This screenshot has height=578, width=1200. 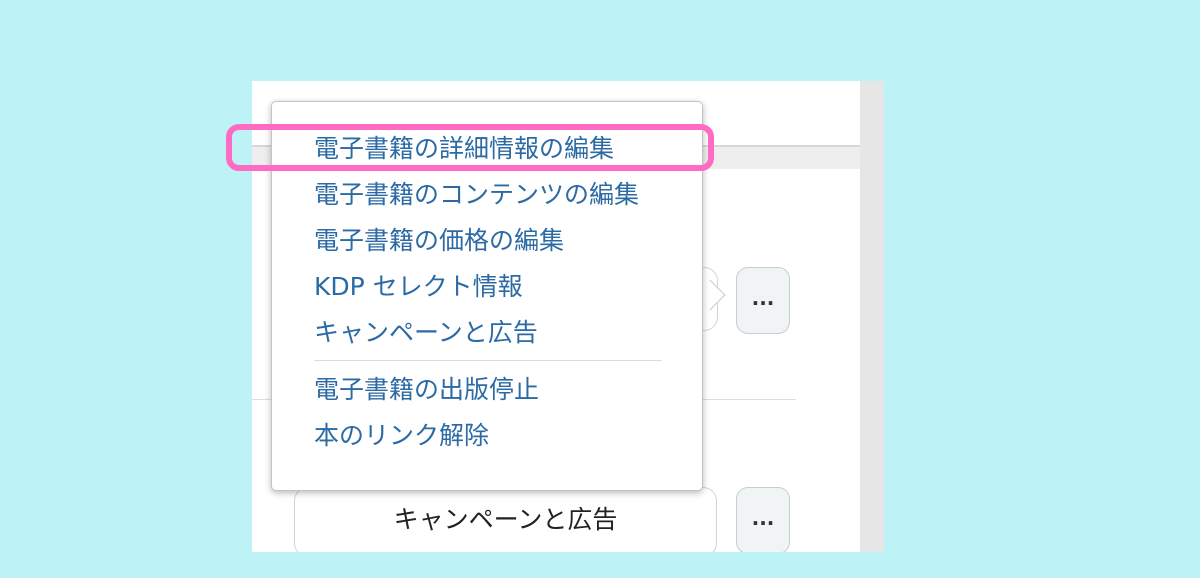 I want to click on menu-item-campaigns: キャンペーンと広告, so click(x=508, y=333).